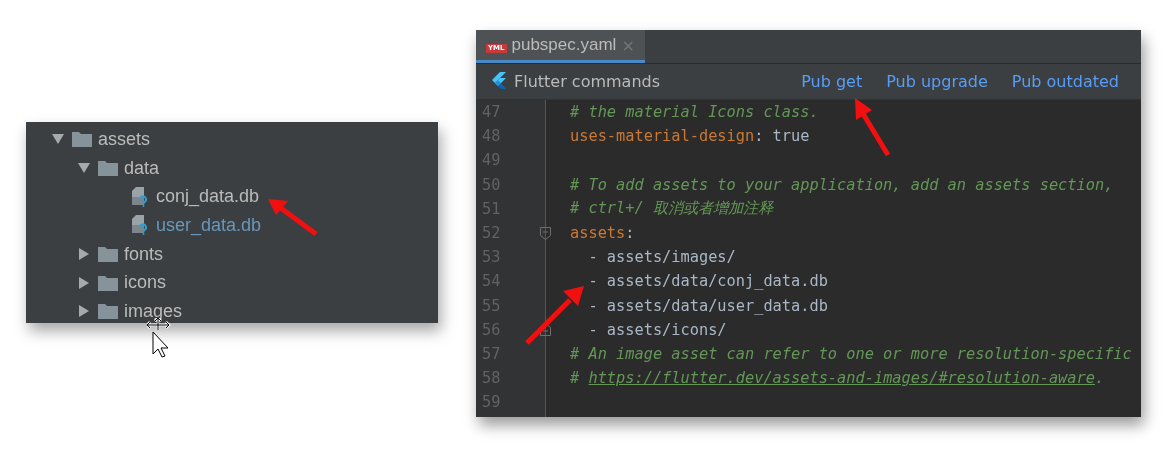 This screenshot has width=1175, height=460. I want to click on folder-name: assets, so click(124, 139).